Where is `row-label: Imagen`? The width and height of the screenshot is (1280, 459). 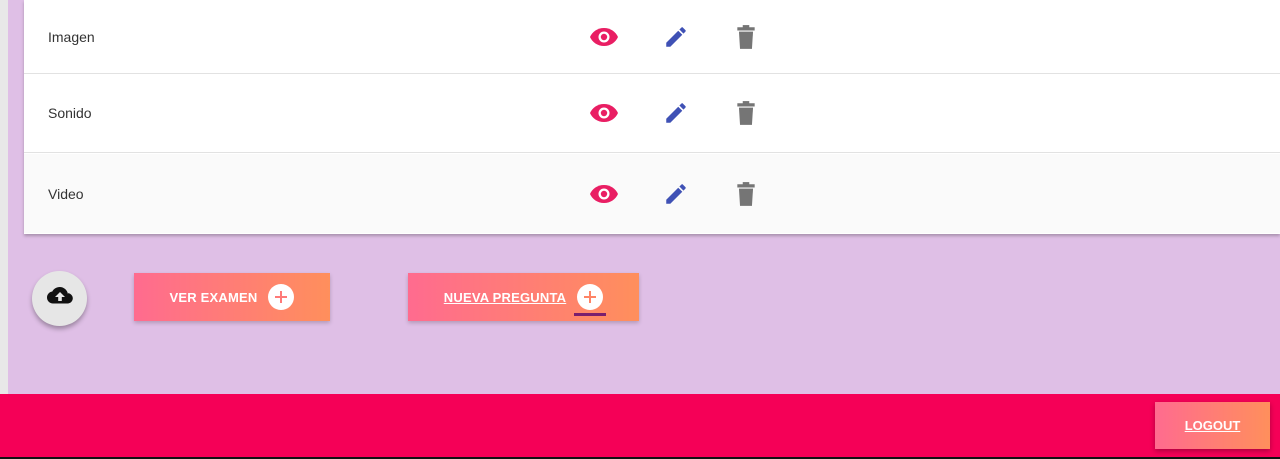
row-label: Imagen is located at coordinates (71, 36).